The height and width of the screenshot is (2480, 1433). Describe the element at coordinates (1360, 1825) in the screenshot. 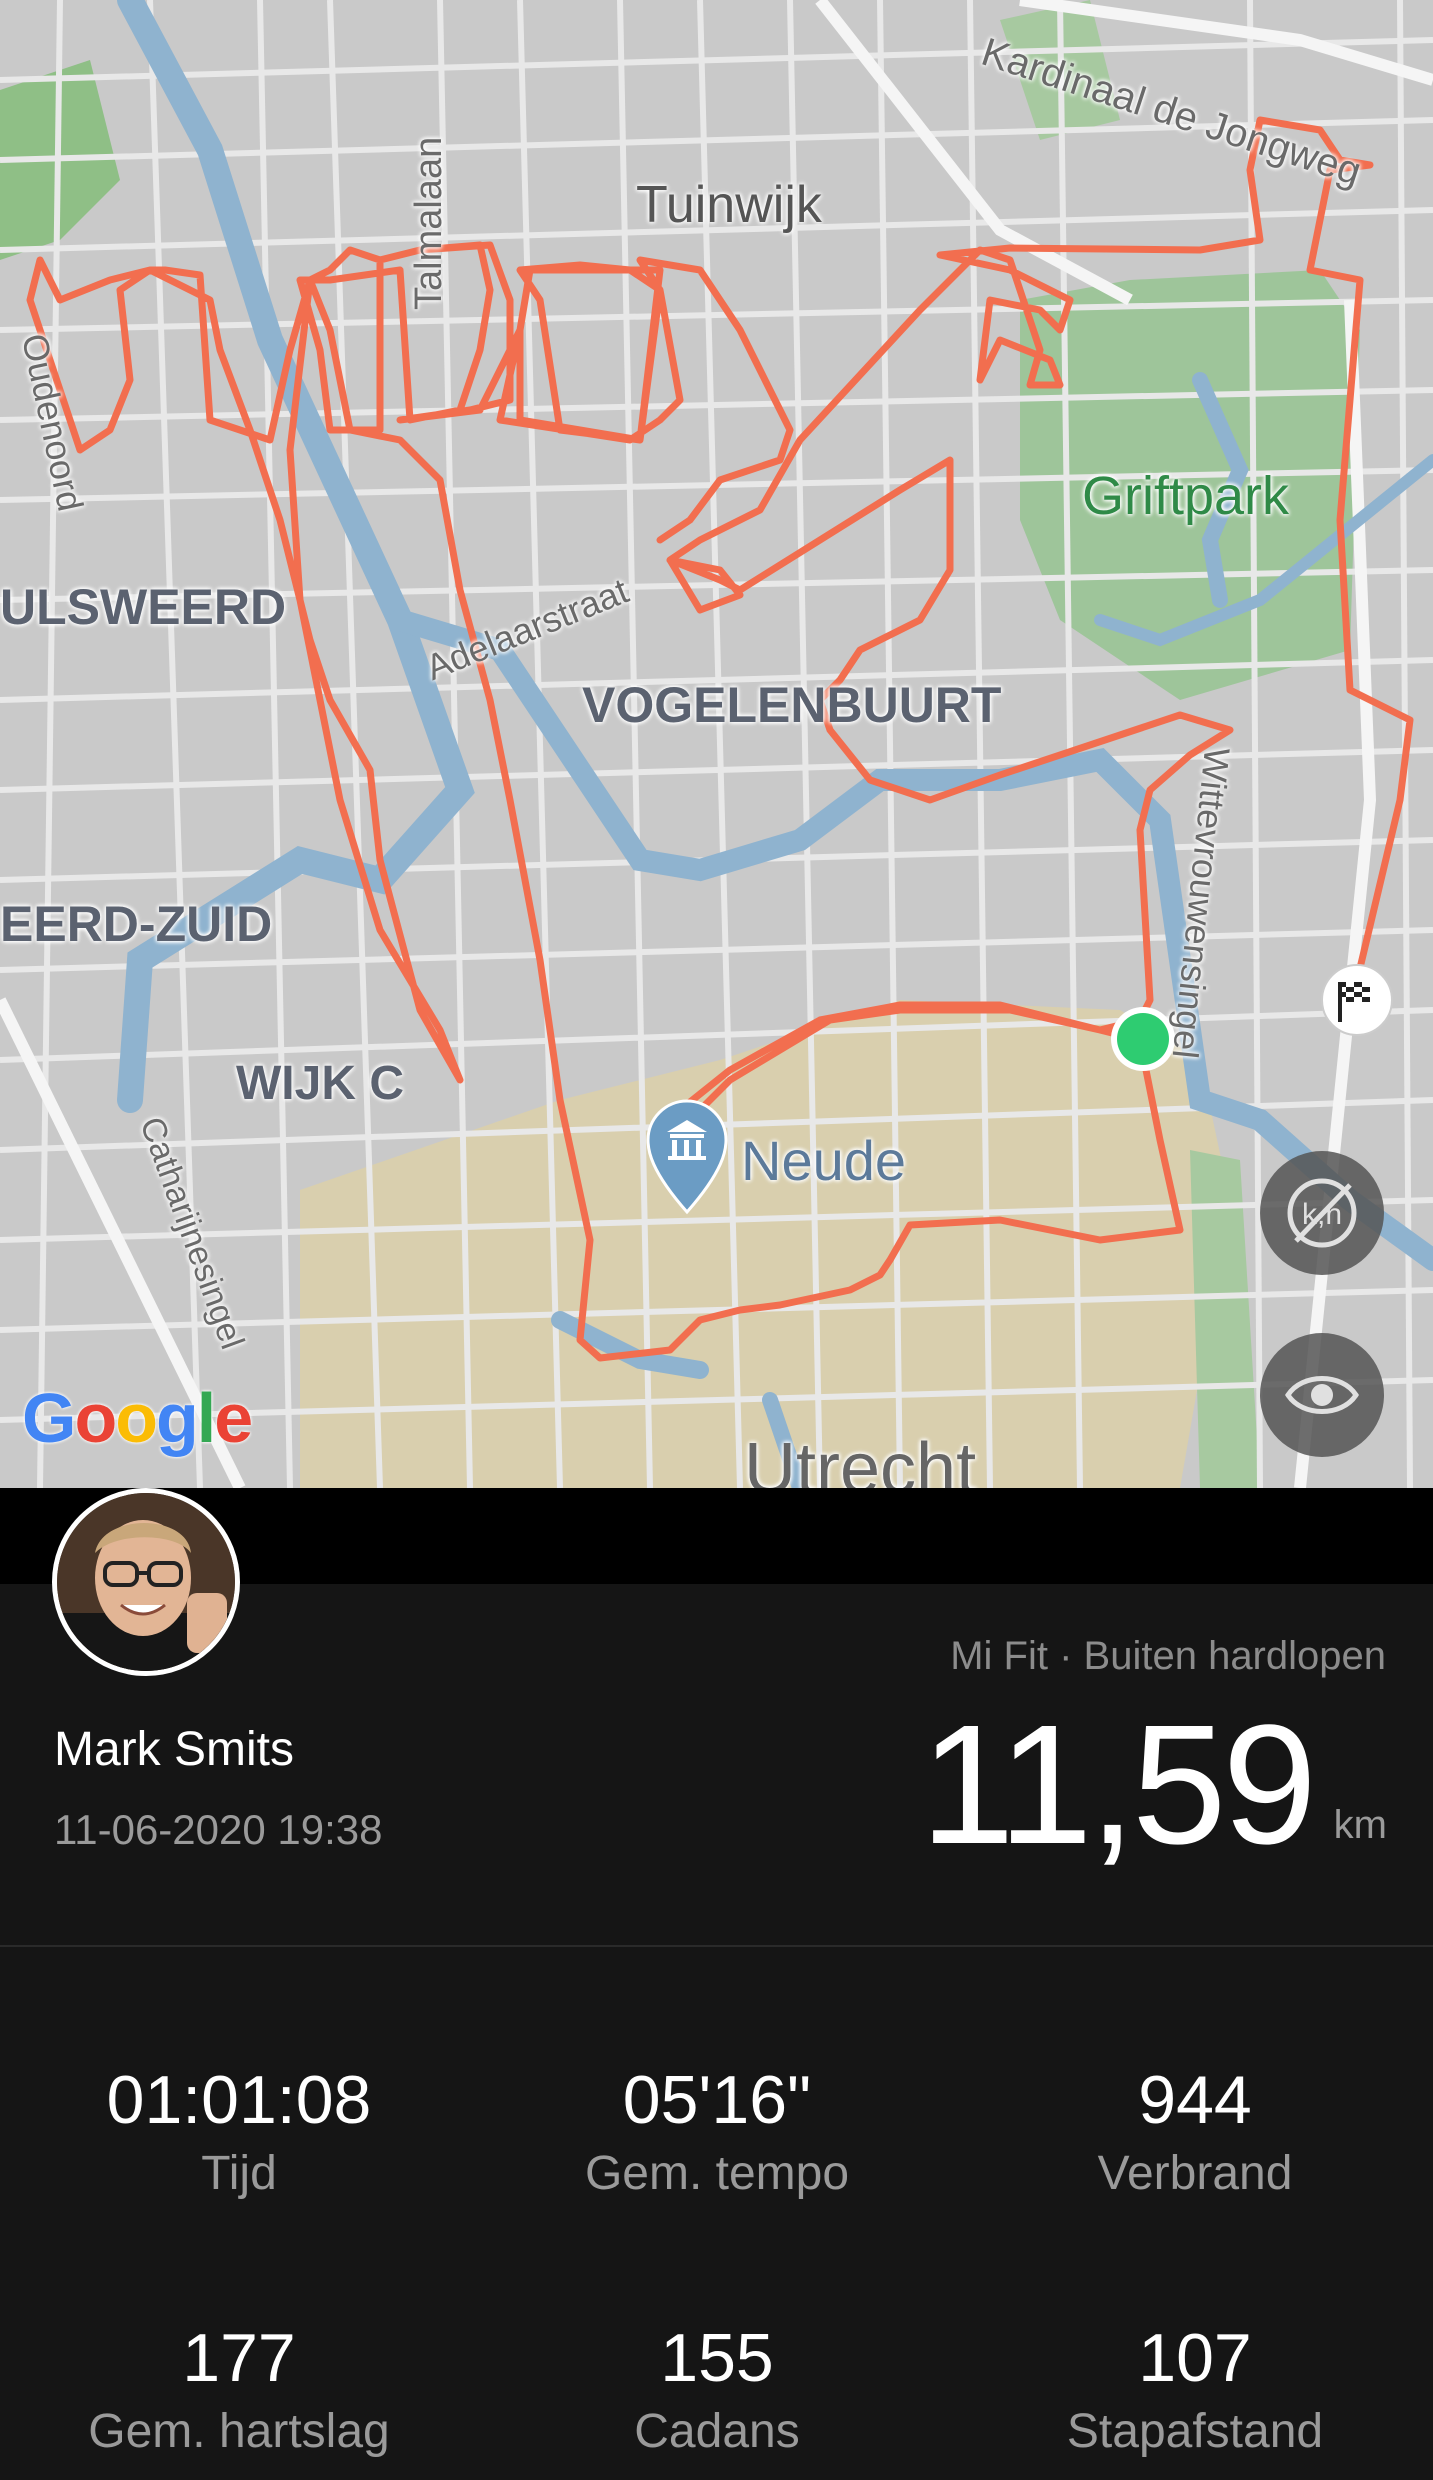

I see `distance-unit: km` at that location.